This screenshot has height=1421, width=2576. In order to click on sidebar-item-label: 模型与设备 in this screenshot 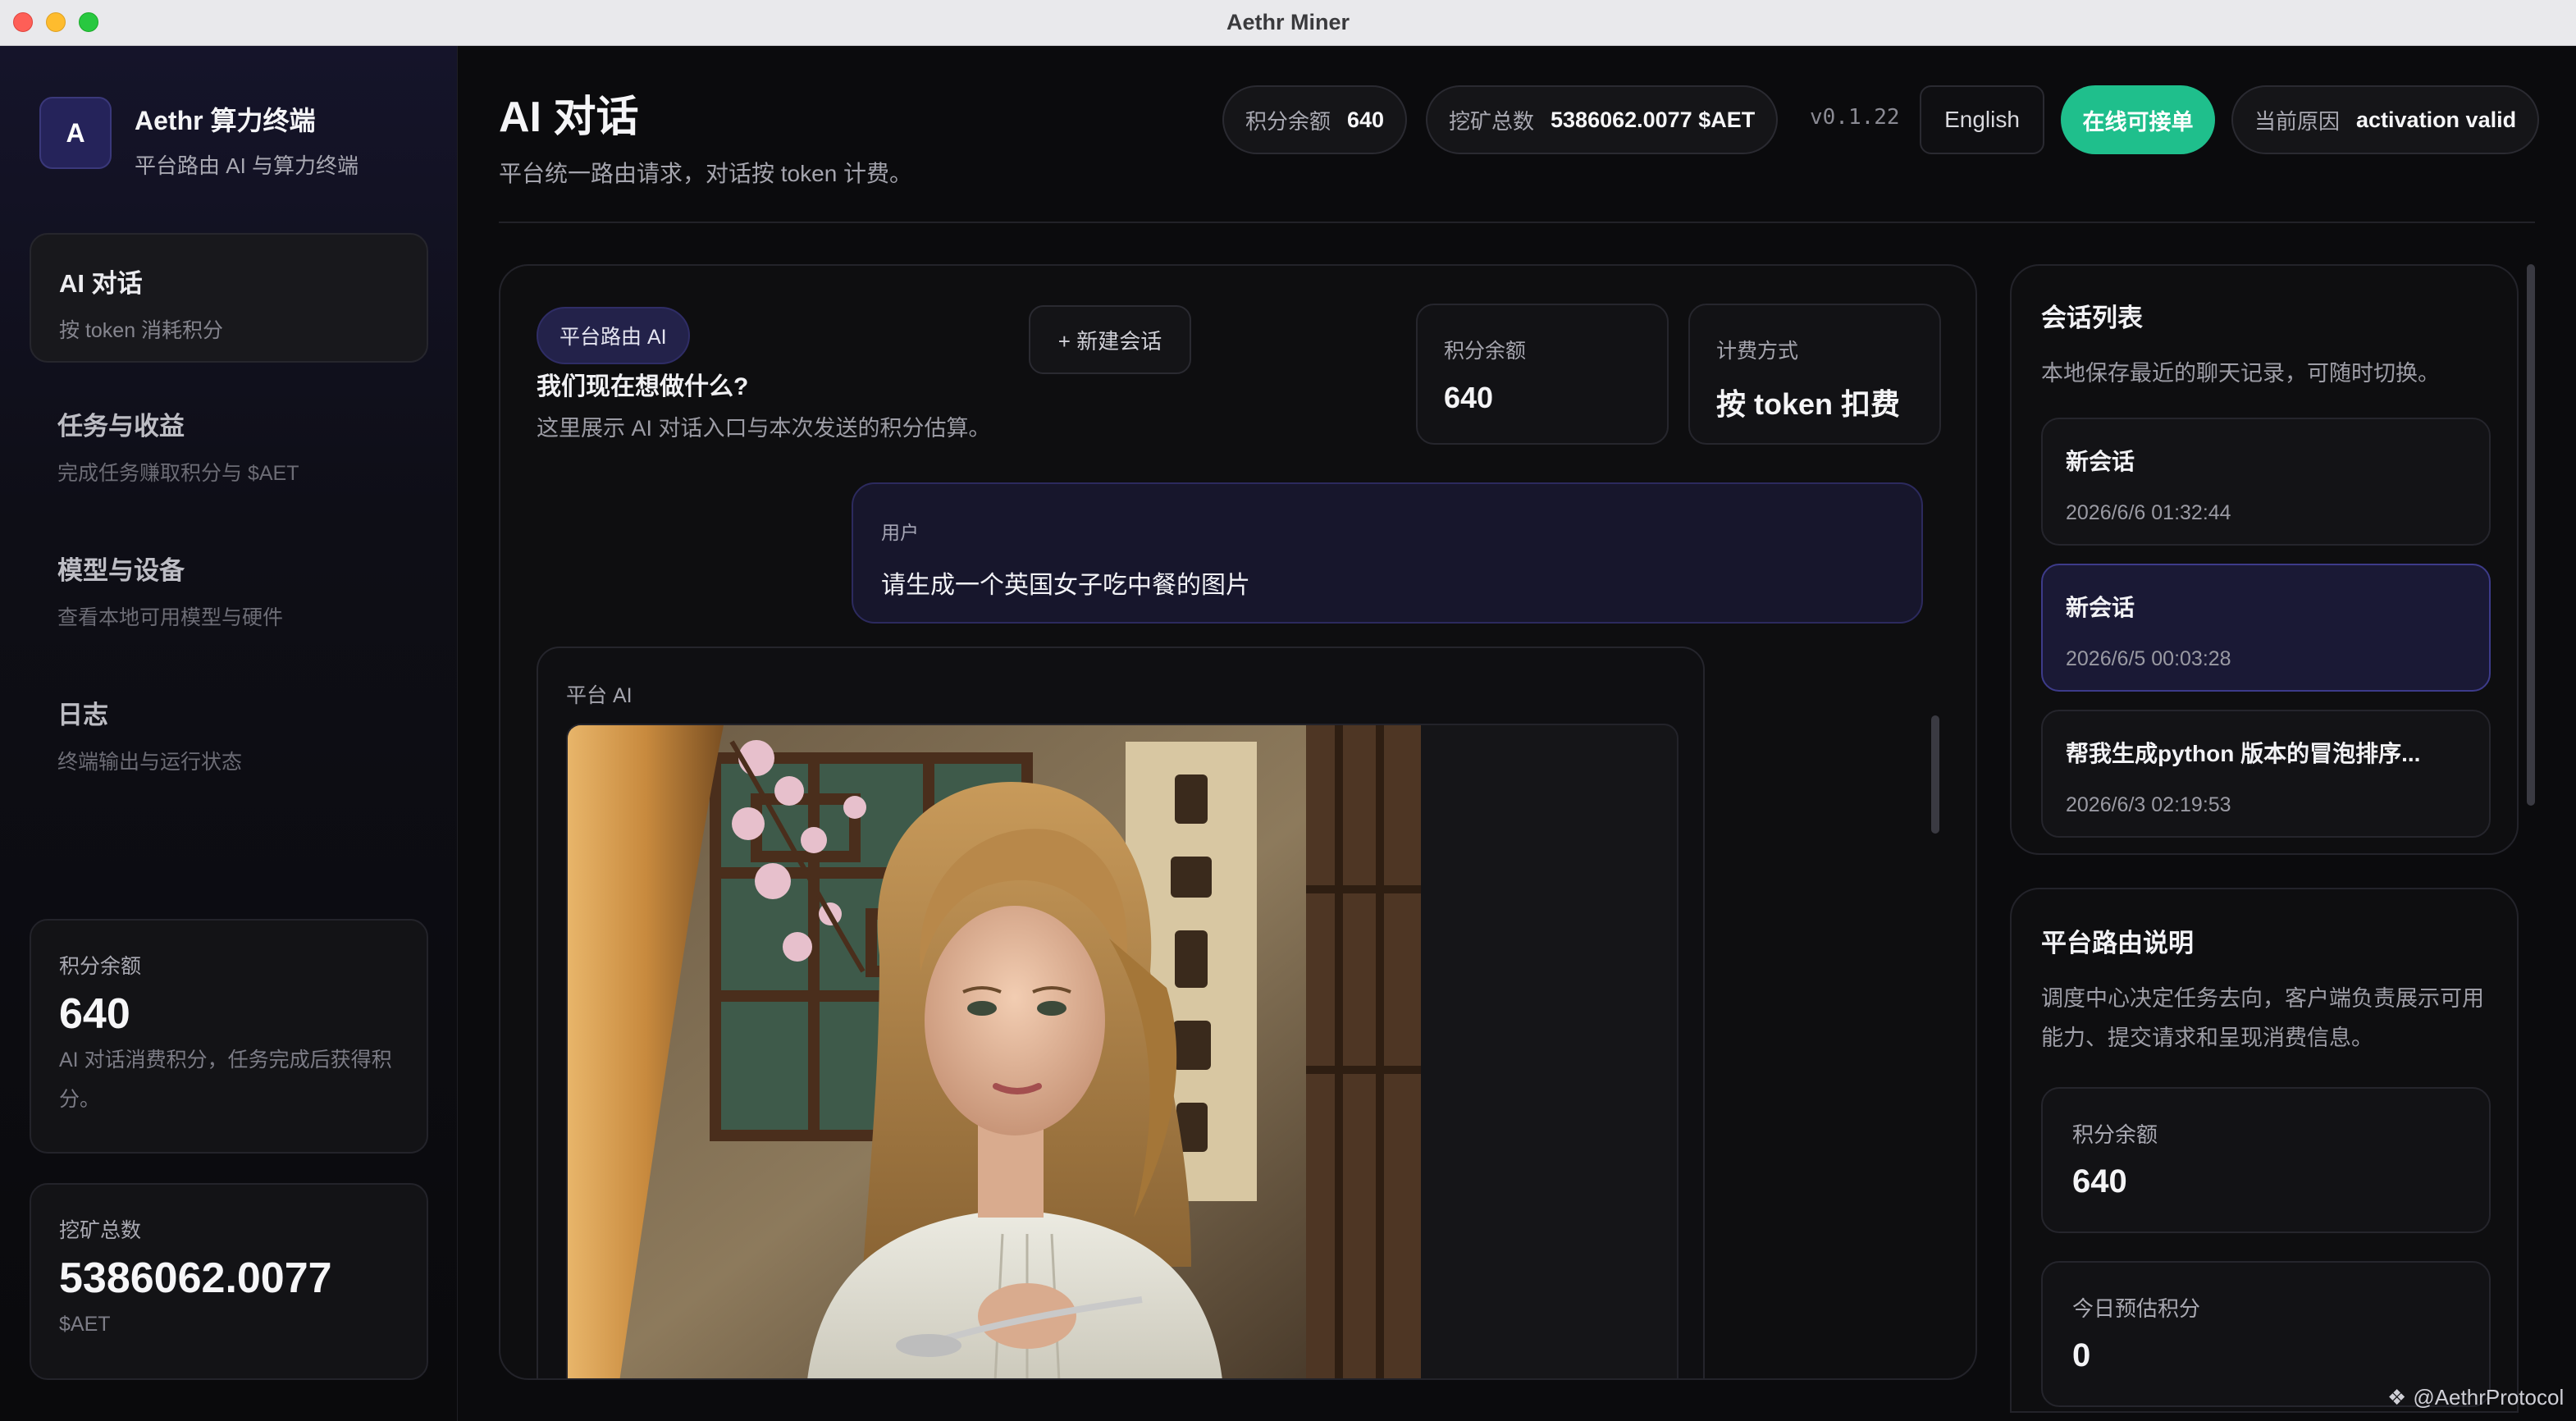, I will do `click(121, 570)`.